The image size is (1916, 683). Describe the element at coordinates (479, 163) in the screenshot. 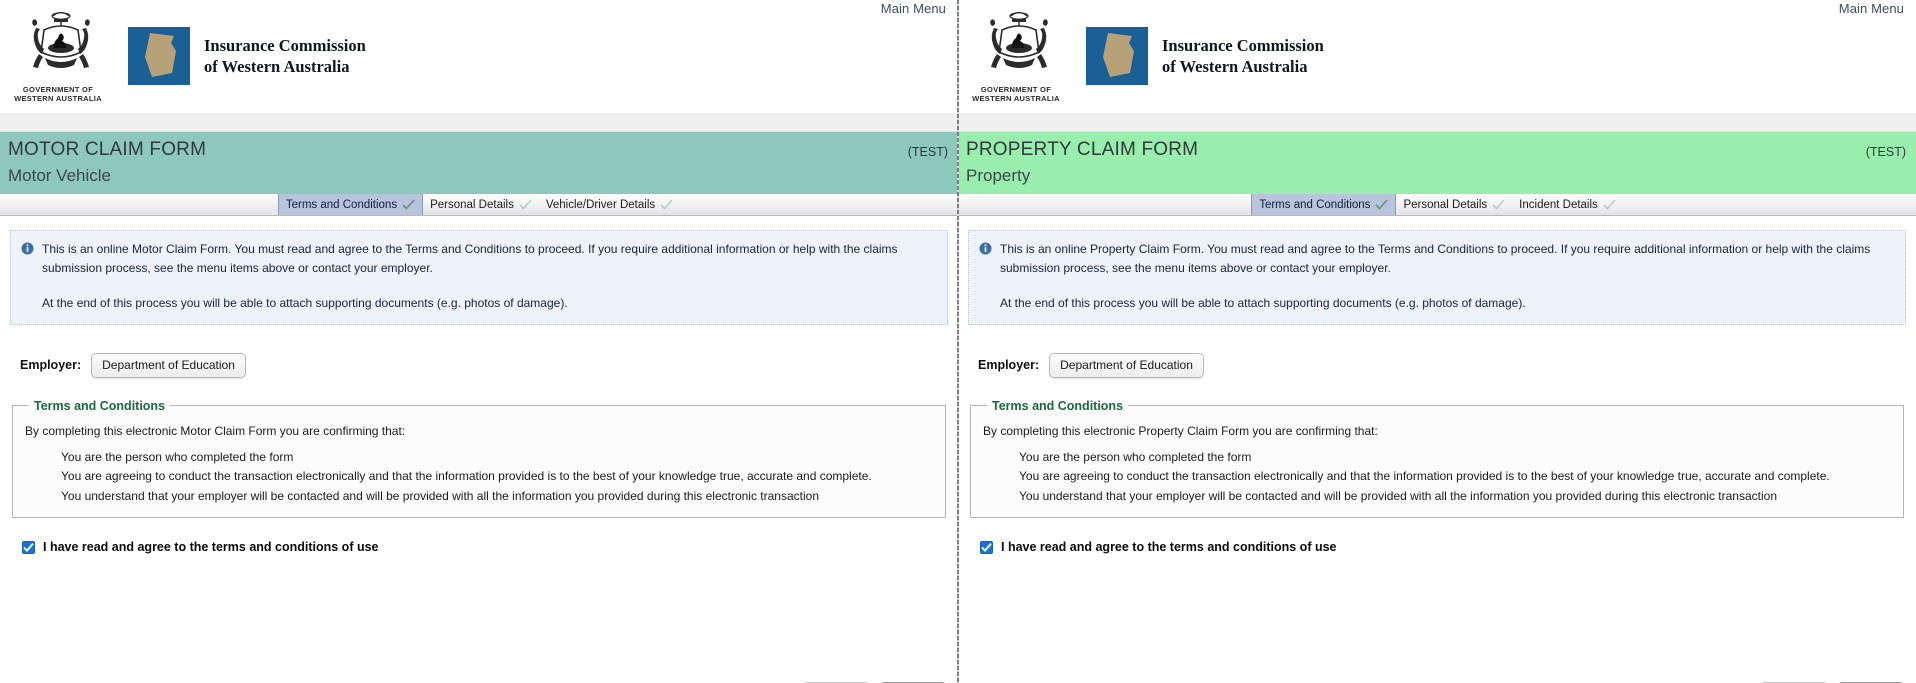

I see `form-banner: MOTOR CLAIM FORM Motor Vehicle (TEST)` at that location.